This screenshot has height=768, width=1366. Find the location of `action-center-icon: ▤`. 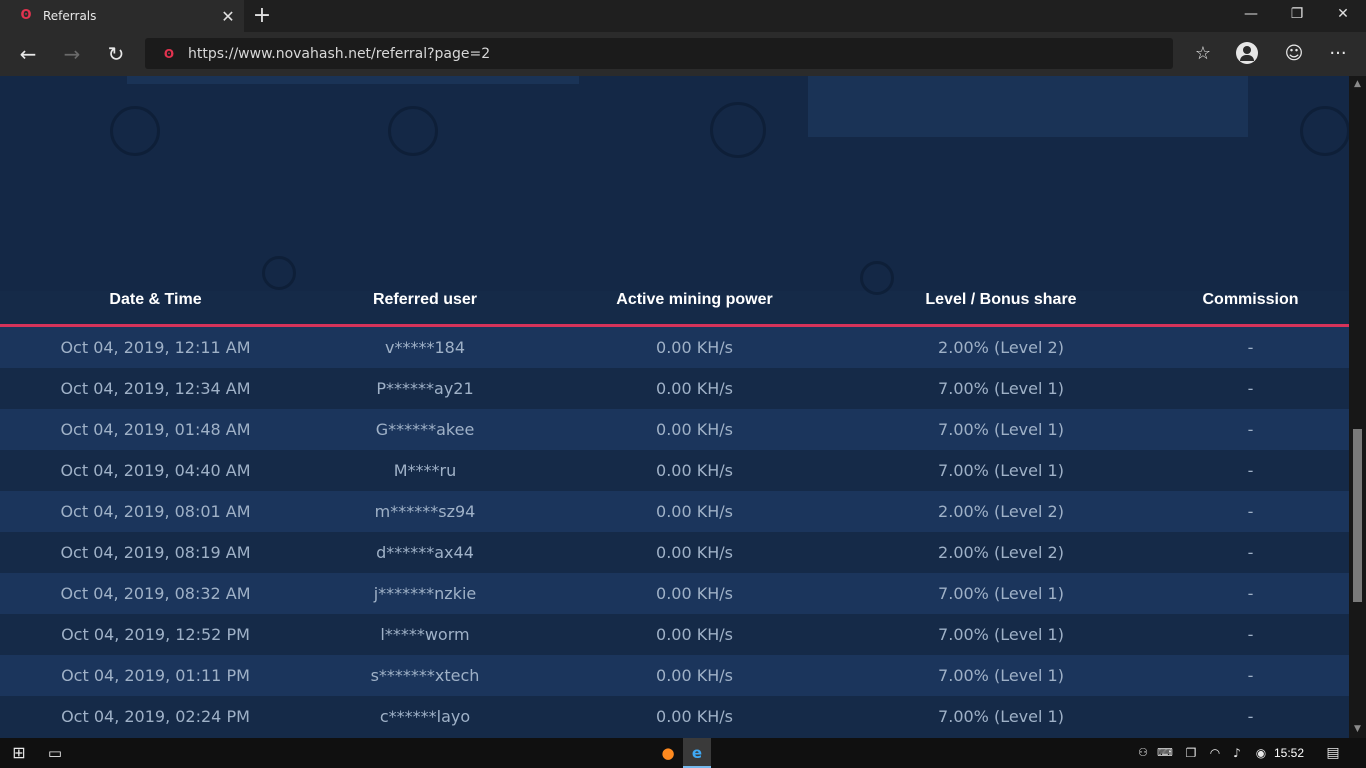

action-center-icon: ▤ is located at coordinates (1333, 753).